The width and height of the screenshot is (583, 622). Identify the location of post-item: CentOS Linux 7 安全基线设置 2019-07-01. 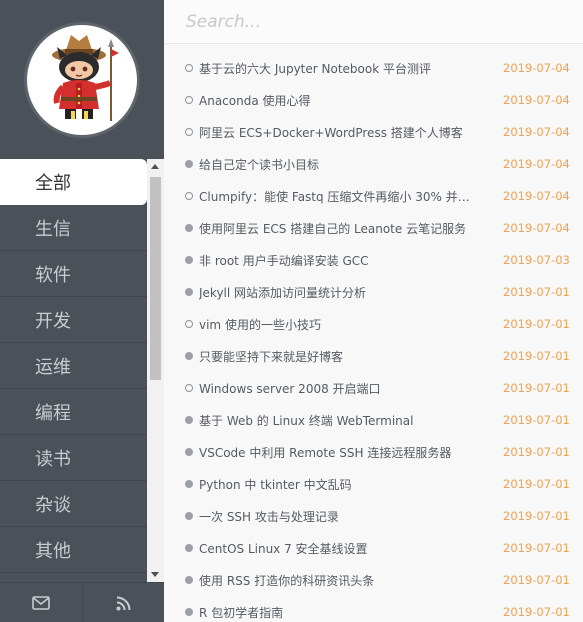
(373, 548).